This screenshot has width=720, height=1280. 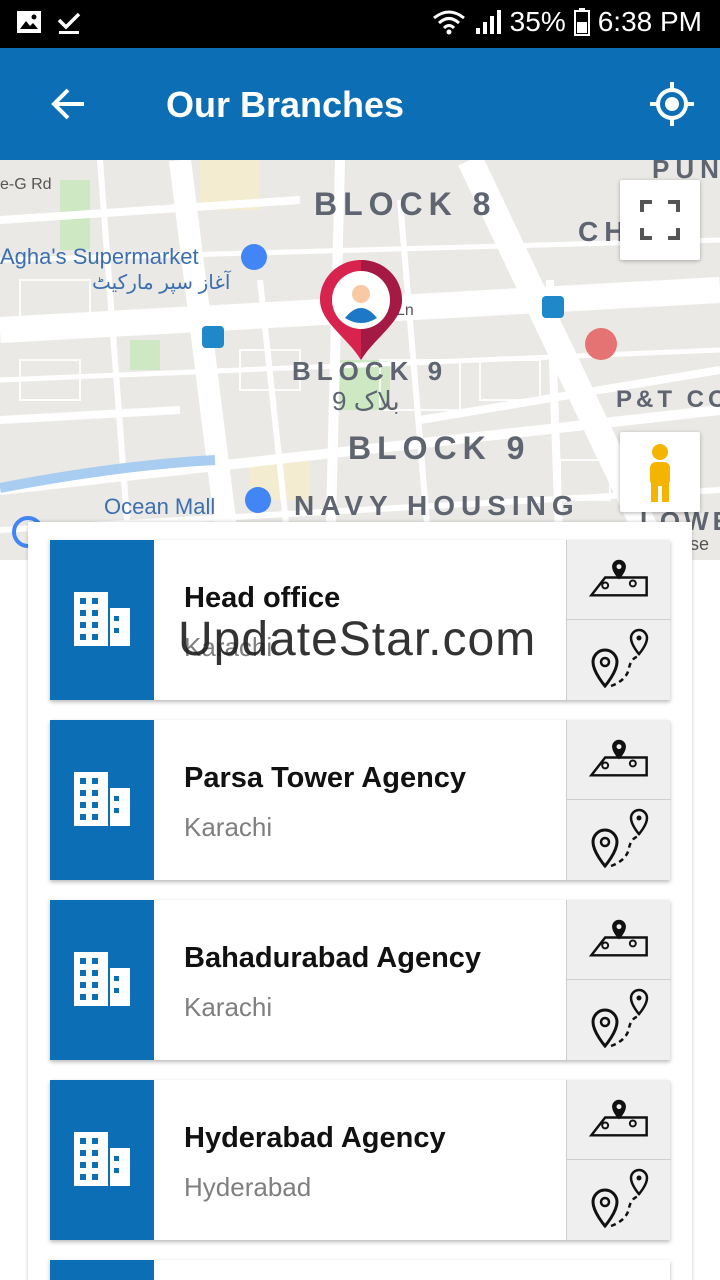 I want to click on status-bar: 35% 6:38 PM, so click(x=360, y=24).